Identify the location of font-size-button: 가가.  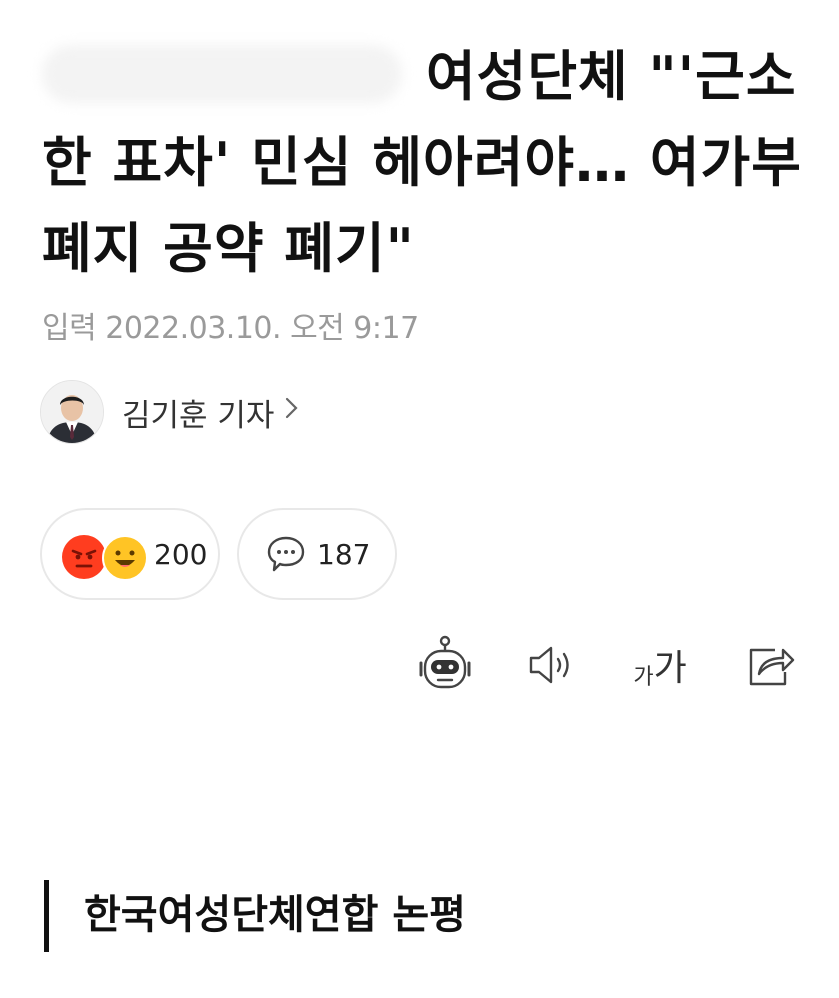
(660, 665).